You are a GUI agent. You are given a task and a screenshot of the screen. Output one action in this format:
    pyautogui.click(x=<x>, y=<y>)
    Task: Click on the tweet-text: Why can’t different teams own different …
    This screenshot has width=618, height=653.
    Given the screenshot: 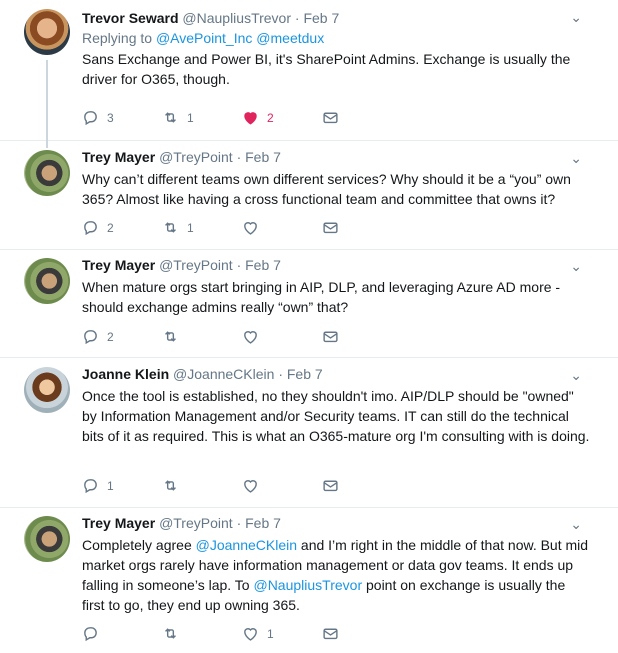 What is the action you would take?
    pyautogui.click(x=326, y=189)
    